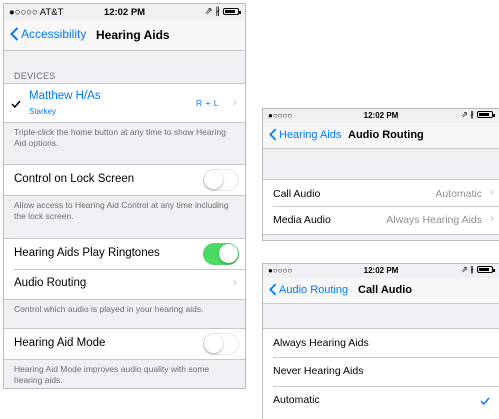 The image size is (499, 419). I want to click on option-label: Always Hearing Aids, so click(321, 343).